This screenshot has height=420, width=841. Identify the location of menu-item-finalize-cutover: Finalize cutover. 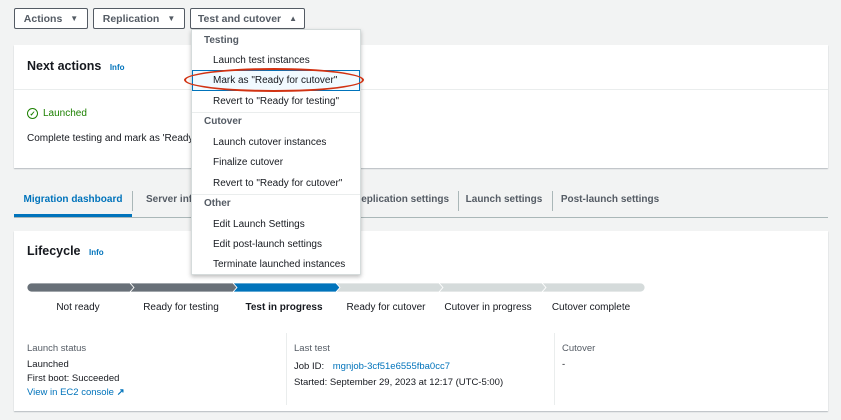
(248, 162).